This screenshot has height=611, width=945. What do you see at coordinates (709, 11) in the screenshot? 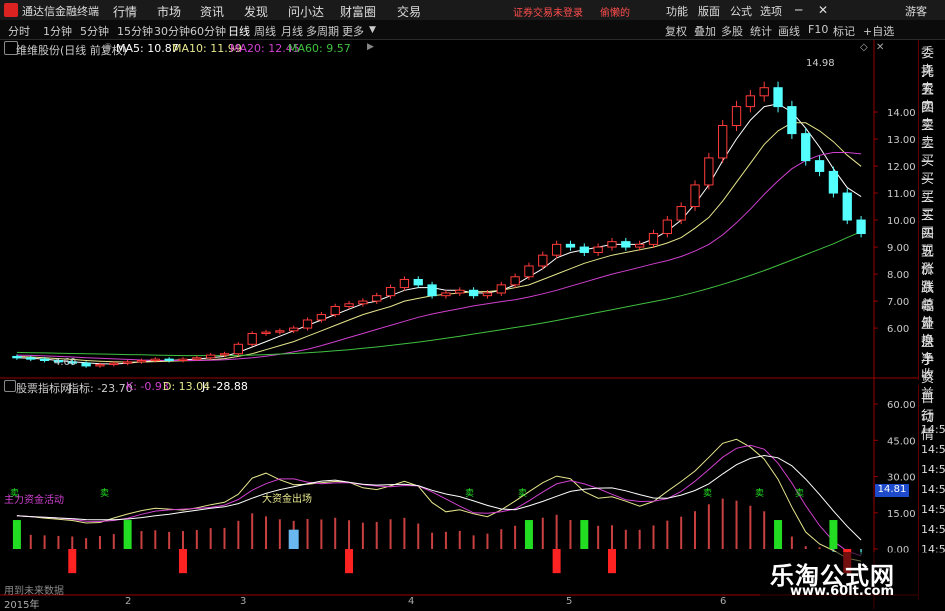
I see `menu-layout: 版面` at bounding box center [709, 11].